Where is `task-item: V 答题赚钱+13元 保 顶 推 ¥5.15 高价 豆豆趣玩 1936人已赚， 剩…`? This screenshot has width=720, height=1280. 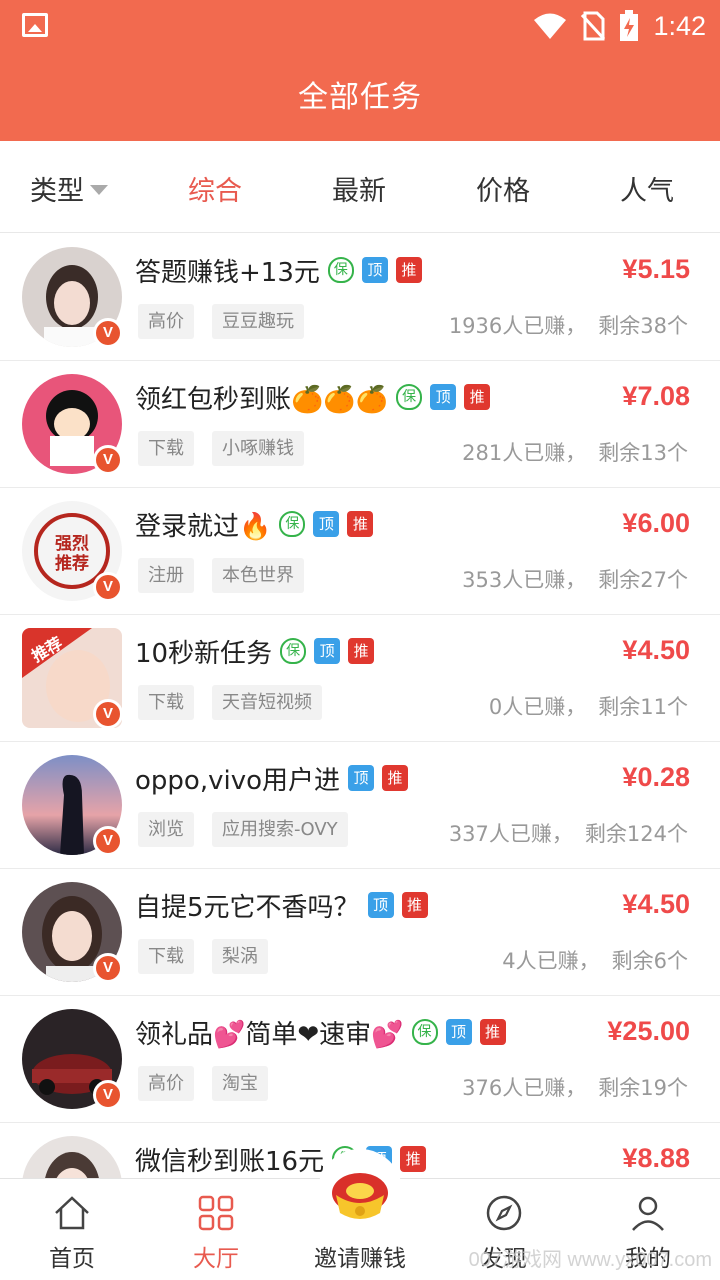
task-item: V 答题赚钱+13元 保 顶 推 ¥5.15 高价 豆豆趣玩 1936人已赚， 剩… is located at coordinates (360, 297).